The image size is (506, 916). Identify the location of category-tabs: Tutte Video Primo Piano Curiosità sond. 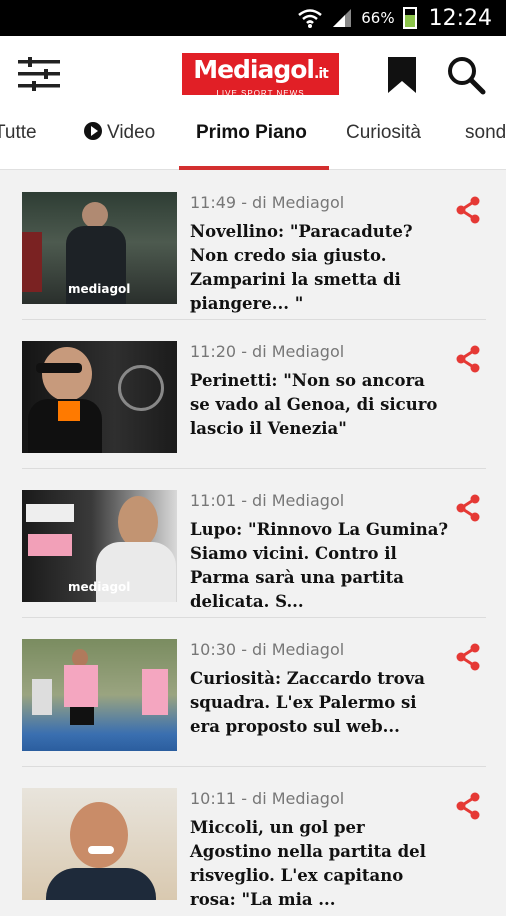
(253, 142).